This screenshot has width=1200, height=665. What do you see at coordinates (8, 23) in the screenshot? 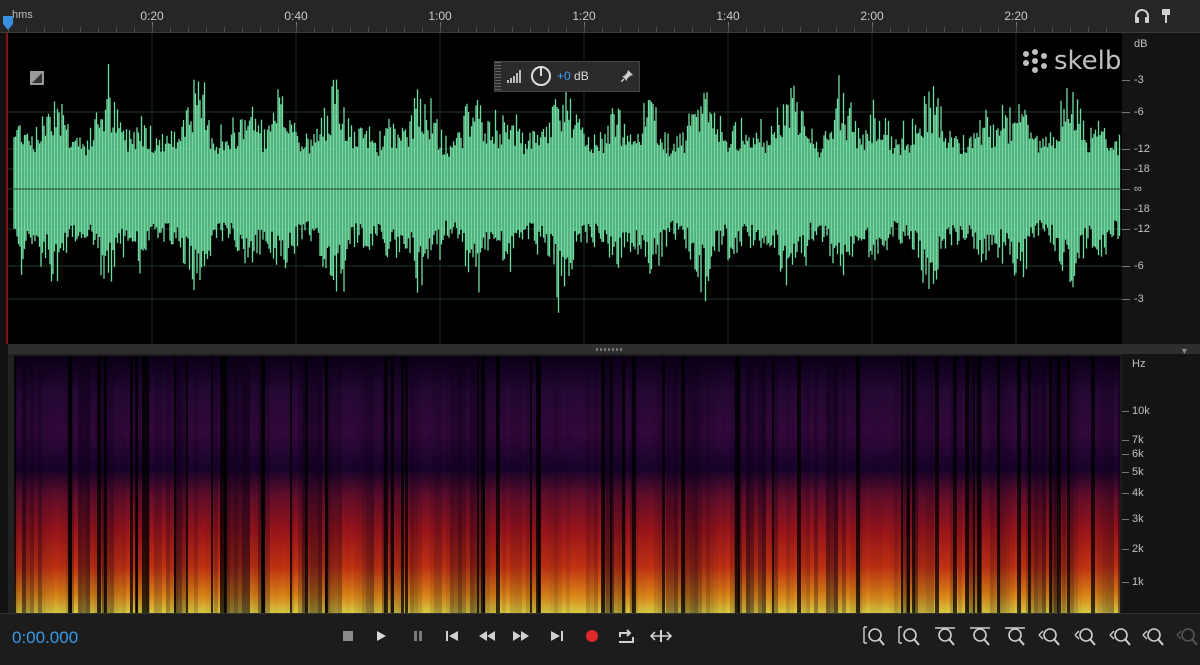
I see `playhead-marker` at bounding box center [8, 23].